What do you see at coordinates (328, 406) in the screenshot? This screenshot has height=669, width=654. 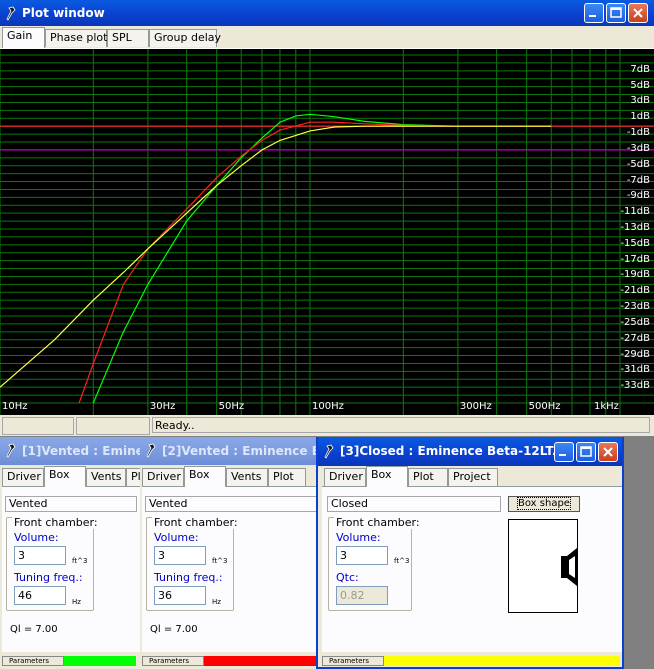 I see `x-tick-label: 100Hz` at bounding box center [328, 406].